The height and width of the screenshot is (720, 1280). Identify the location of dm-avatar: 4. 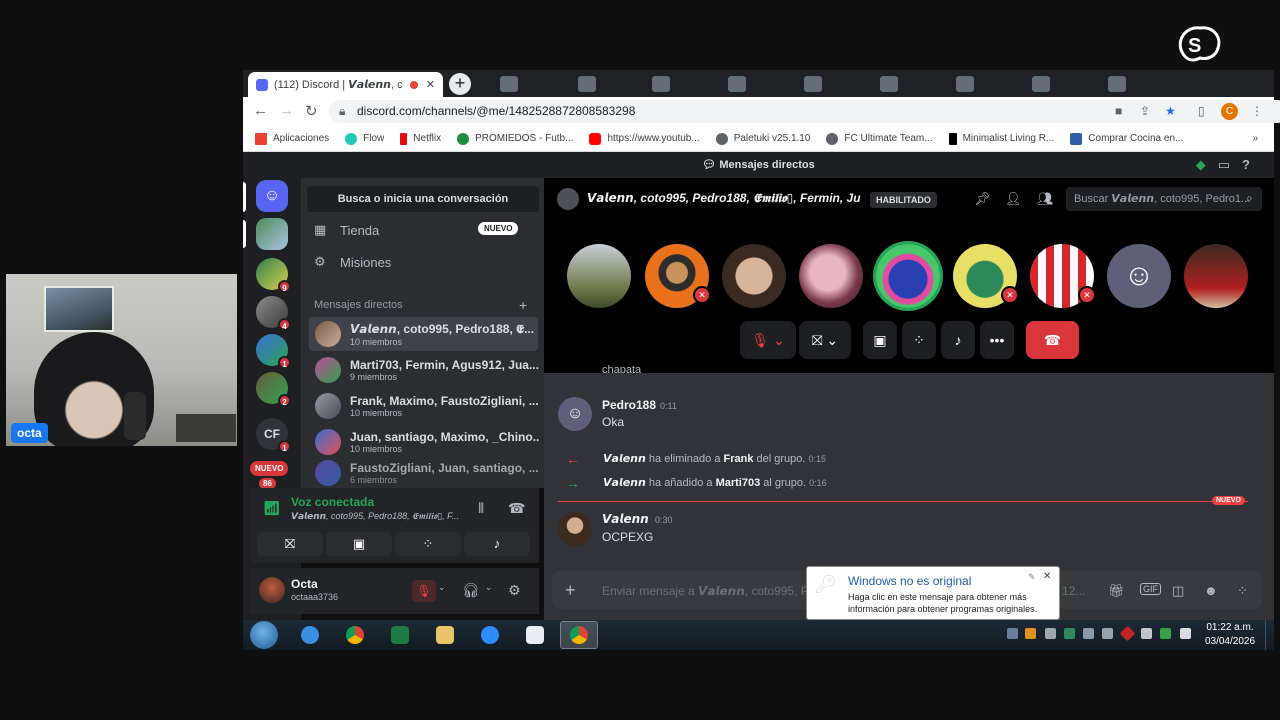
(273, 313).